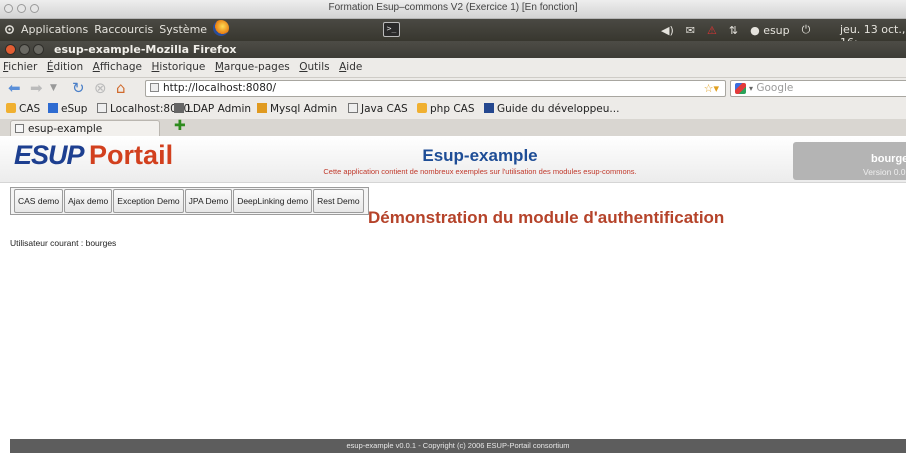 This screenshot has width=906, height=453. What do you see at coordinates (849, 161) in the screenshot?
I see `user-box: bourges Version 0.0.1` at bounding box center [849, 161].